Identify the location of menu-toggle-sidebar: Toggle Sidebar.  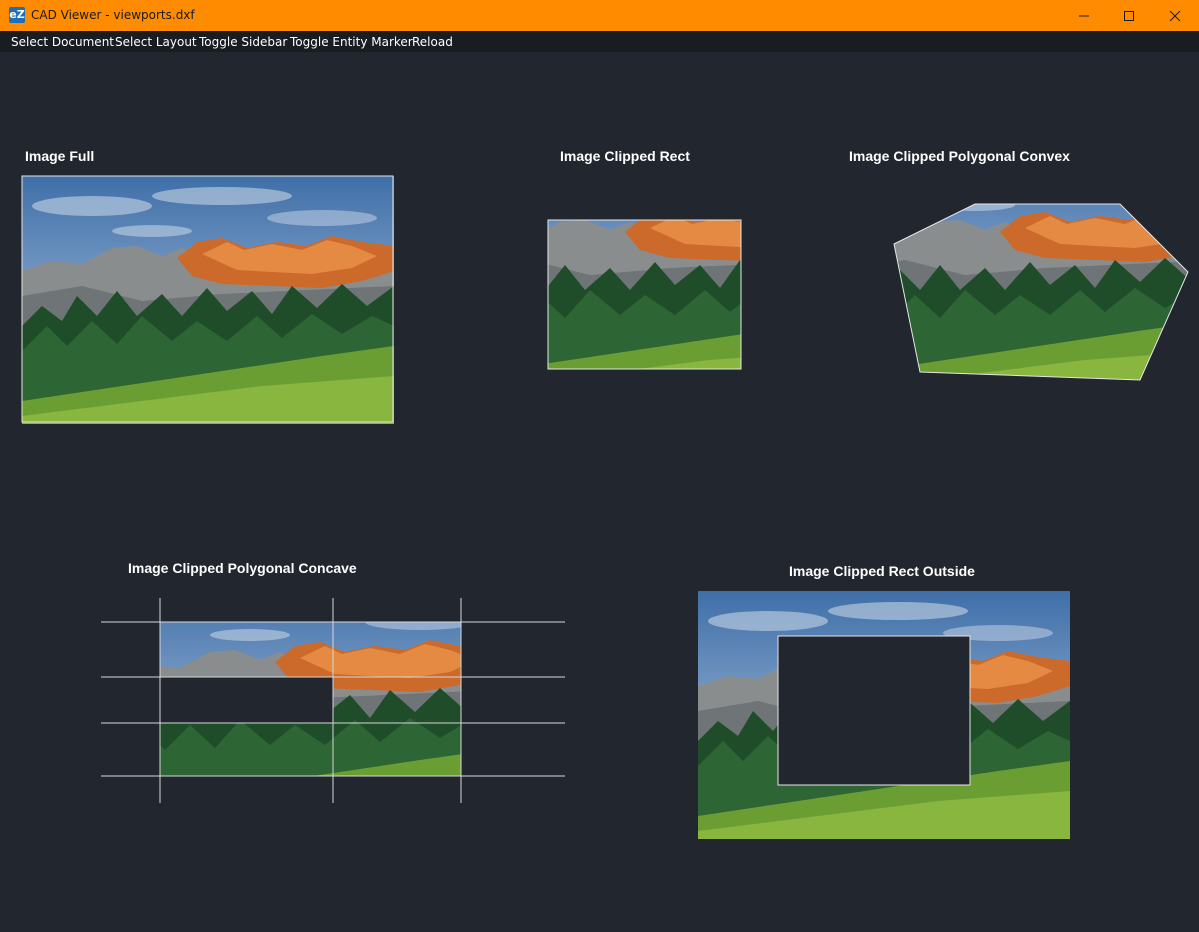
(243, 42).